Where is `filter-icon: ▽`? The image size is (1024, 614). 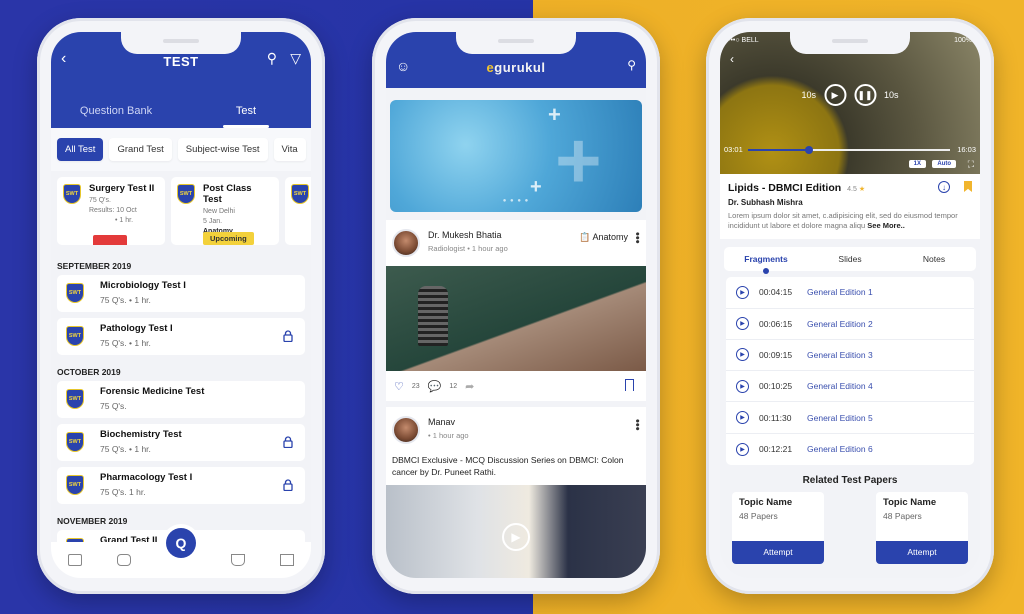 filter-icon: ▽ is located at coordinates (295, 58).